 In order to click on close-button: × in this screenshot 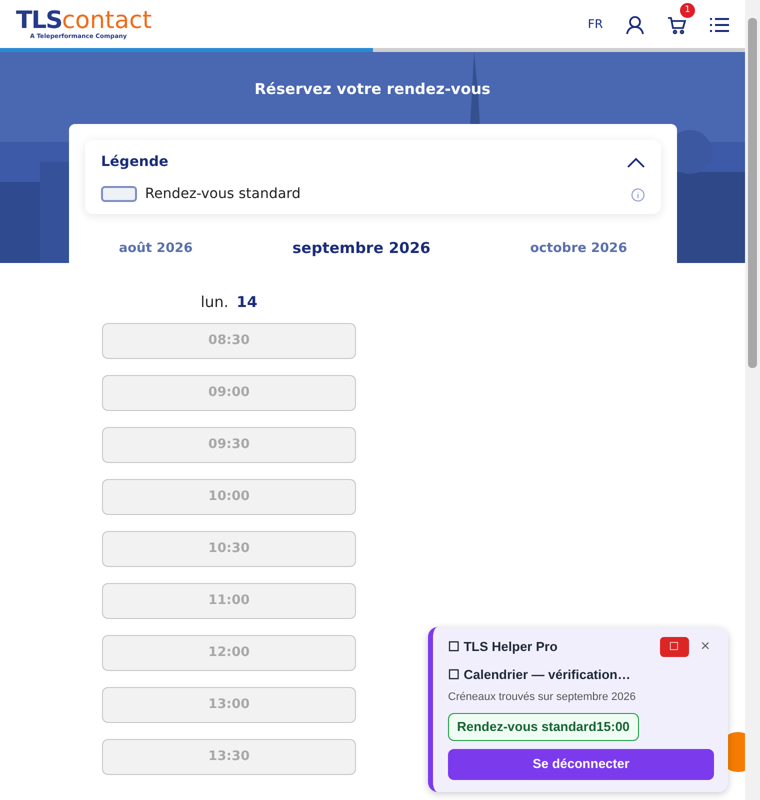, I will do `click(705, 647)`.